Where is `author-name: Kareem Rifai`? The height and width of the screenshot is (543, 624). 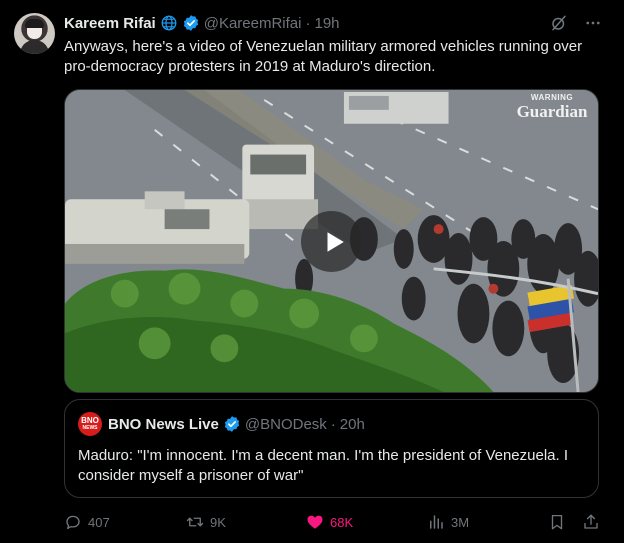
author-name: Kareem Rifai is located at coordinates (110, 23).